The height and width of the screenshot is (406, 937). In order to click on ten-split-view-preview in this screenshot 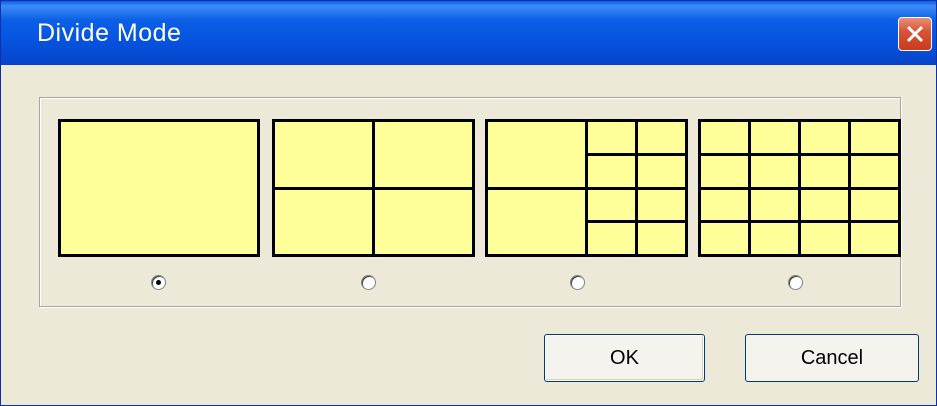, I will do `click(586, 188)`.